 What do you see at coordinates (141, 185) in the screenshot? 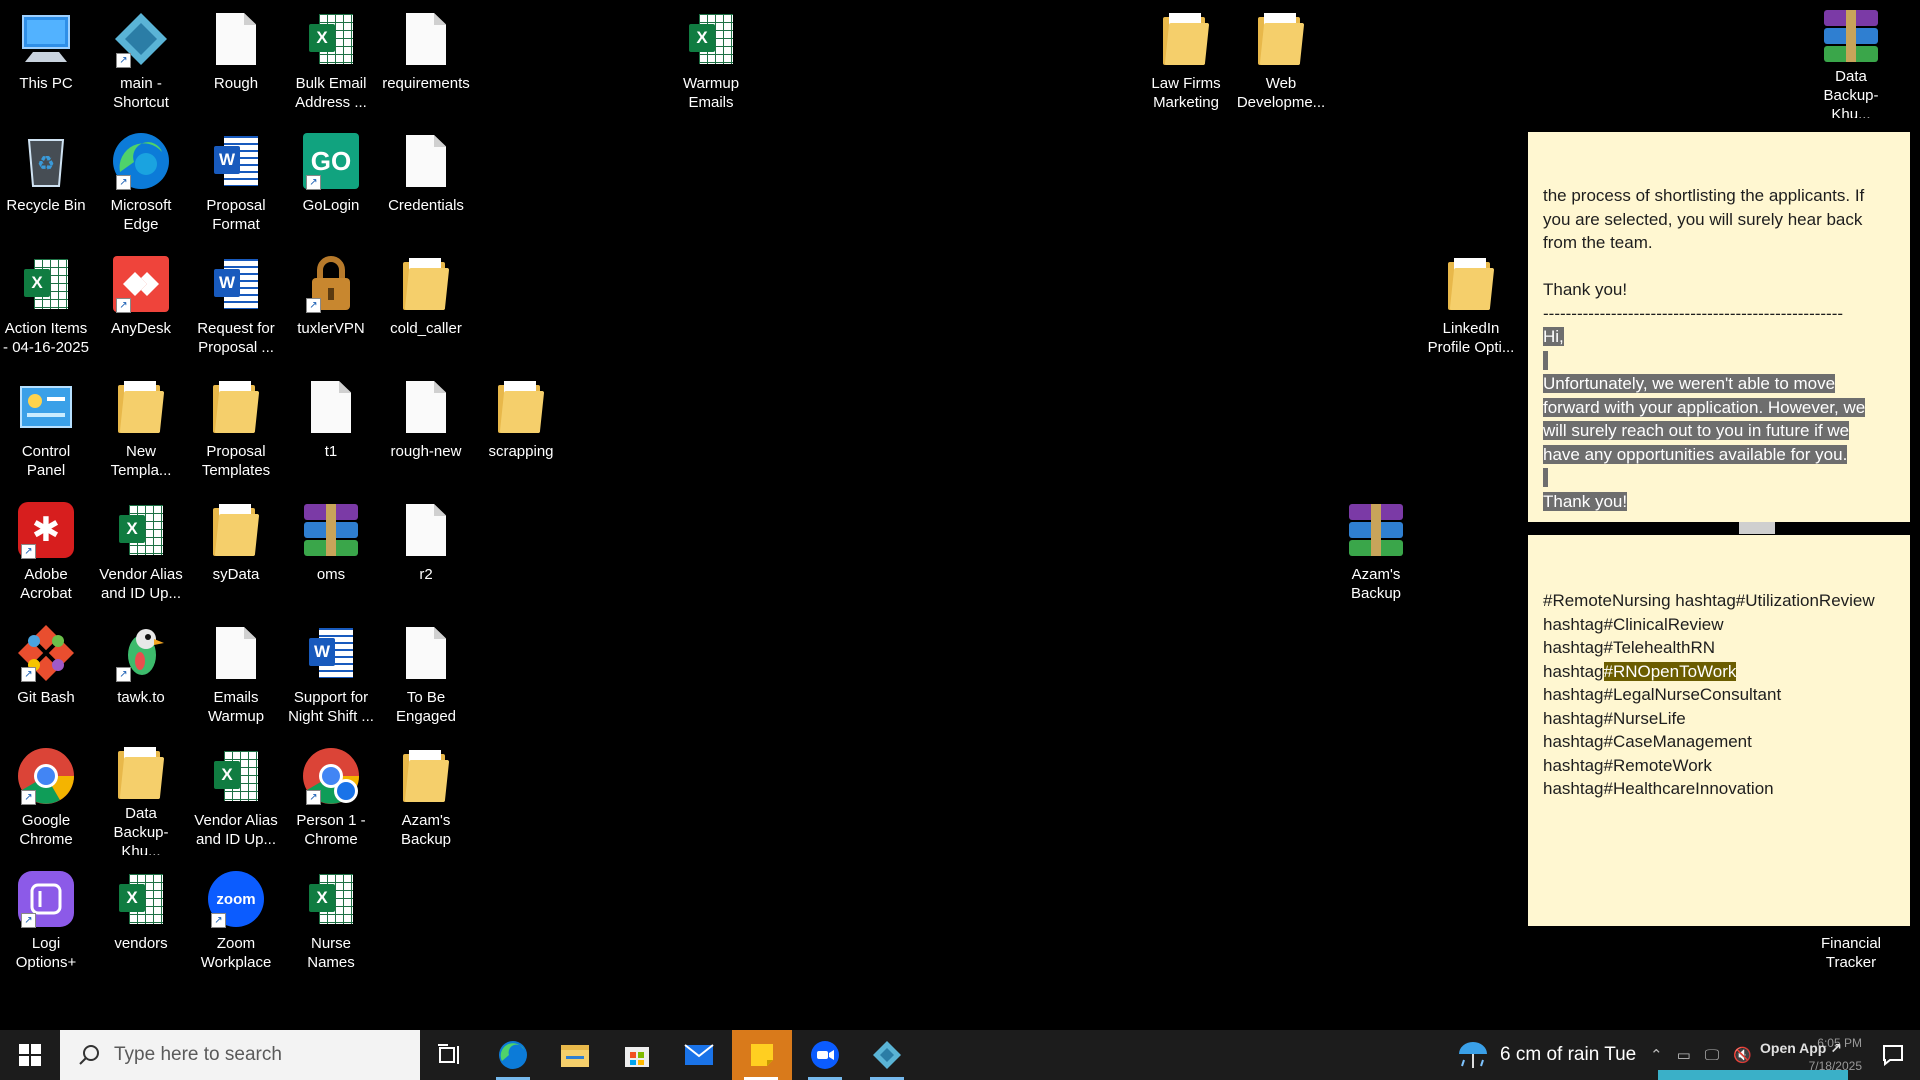
I see `microsoft-edge-icon: ↗ Microsoft Edge` at bounding box center [141, 185].